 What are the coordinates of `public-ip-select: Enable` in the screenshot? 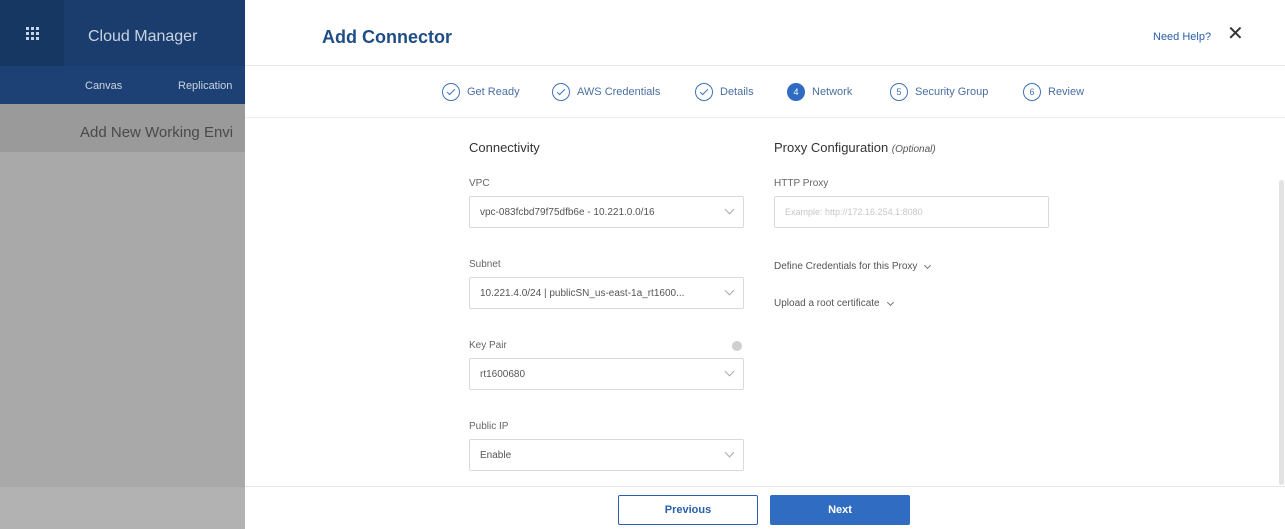 It's located at (606, 455).